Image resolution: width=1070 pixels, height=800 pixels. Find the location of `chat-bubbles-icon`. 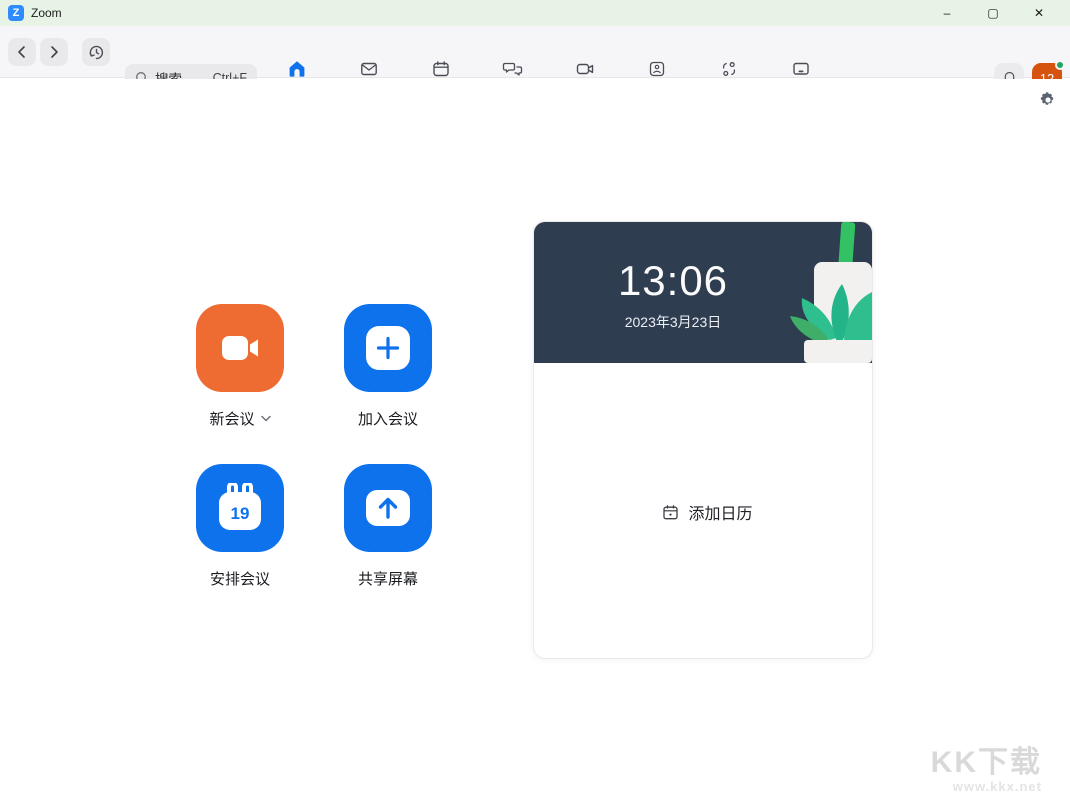

chat-bubbles-icon is located at coordinates (513, 69).